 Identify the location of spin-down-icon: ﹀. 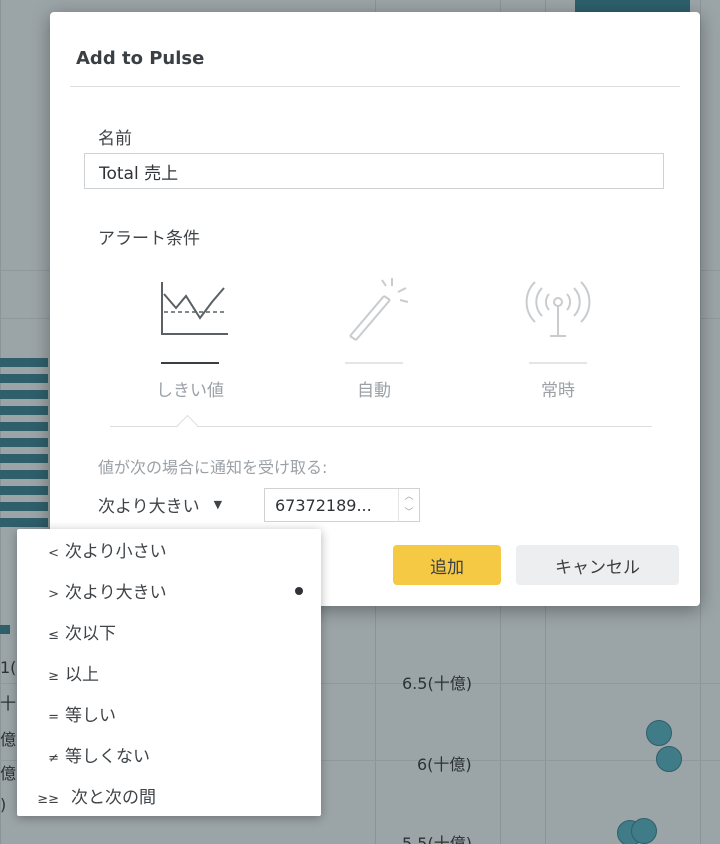
(409, 513).